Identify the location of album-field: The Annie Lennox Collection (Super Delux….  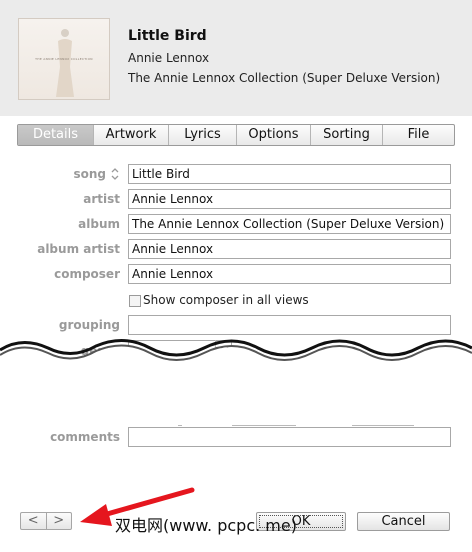
(289, 224).